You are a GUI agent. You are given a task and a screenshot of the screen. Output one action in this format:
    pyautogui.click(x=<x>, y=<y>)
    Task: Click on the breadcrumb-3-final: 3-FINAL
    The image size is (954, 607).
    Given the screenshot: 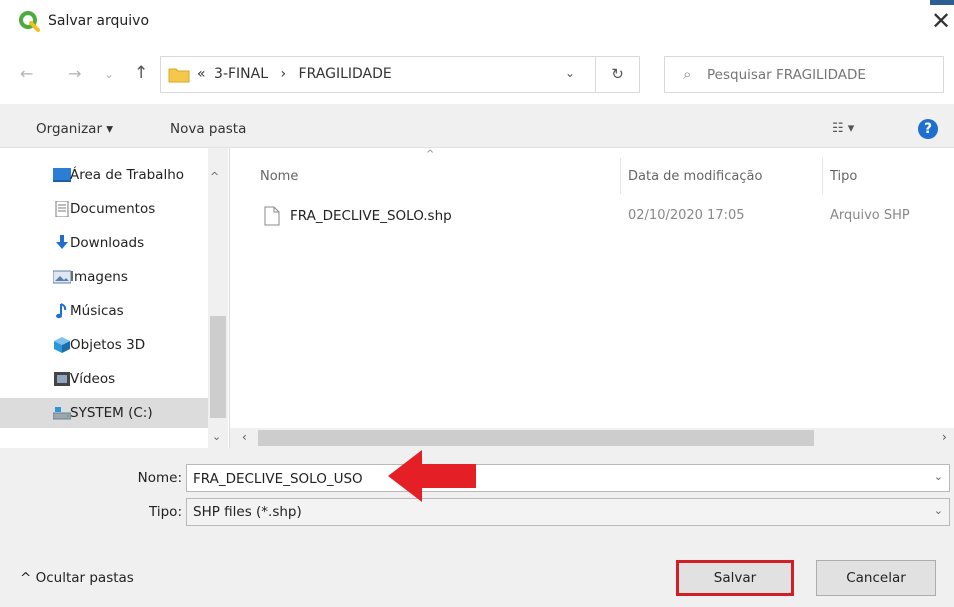 What is the action you would take?
    pyautogui.click(x=241, y=74)
    